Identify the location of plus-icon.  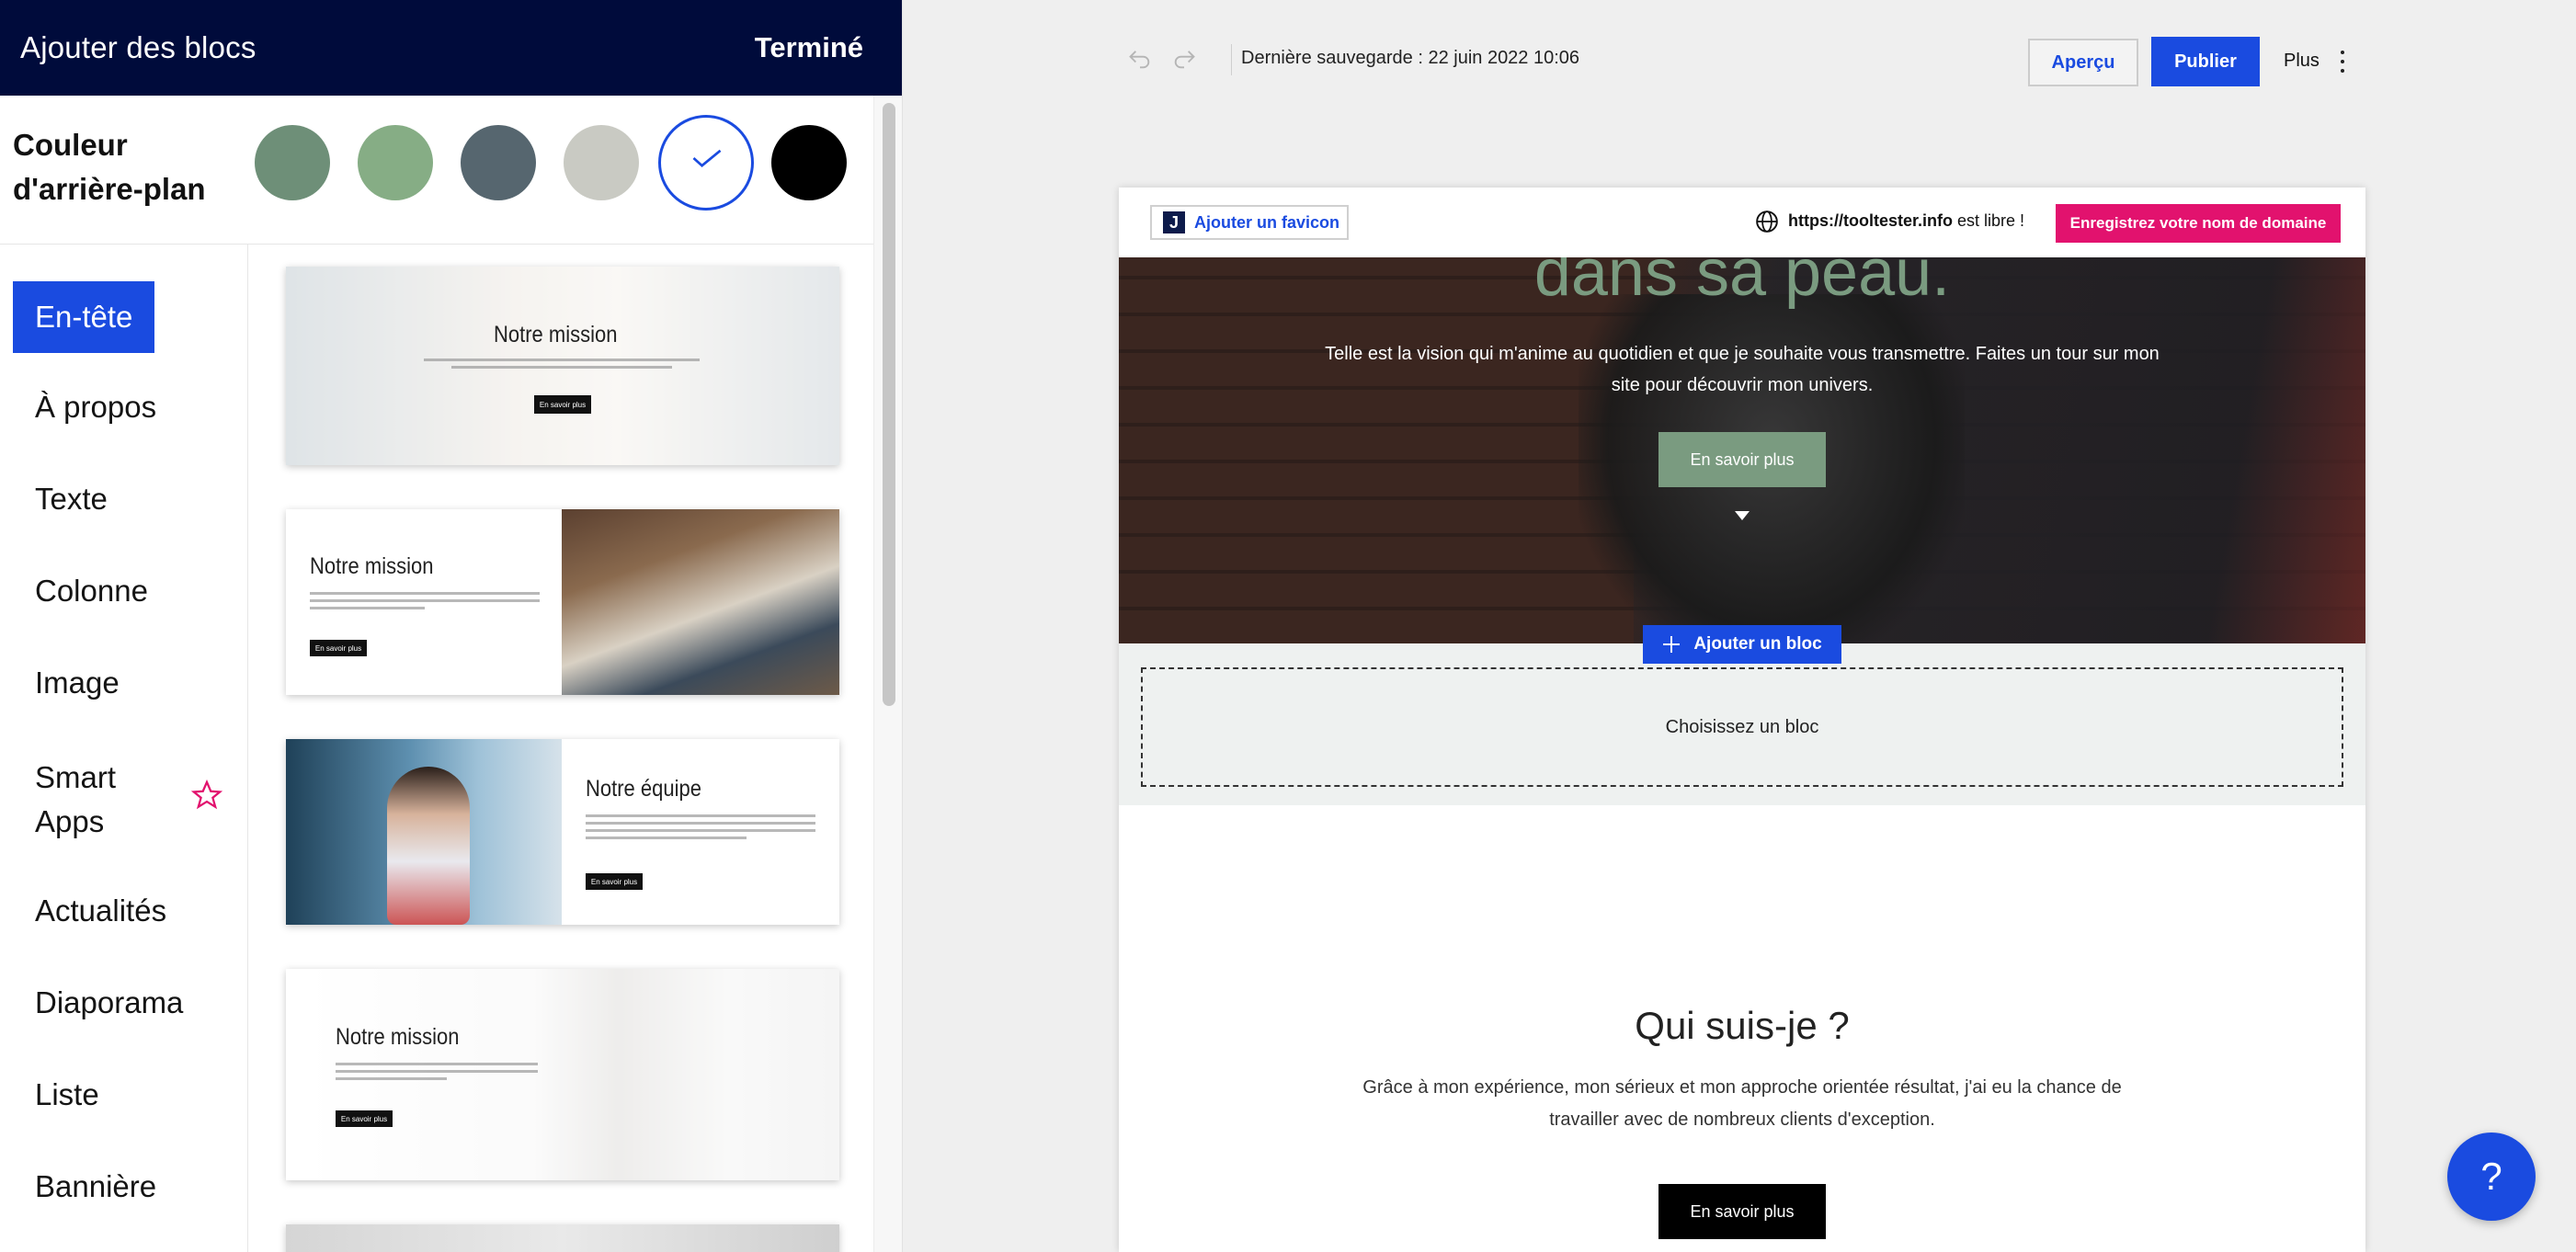
(1672, 645).